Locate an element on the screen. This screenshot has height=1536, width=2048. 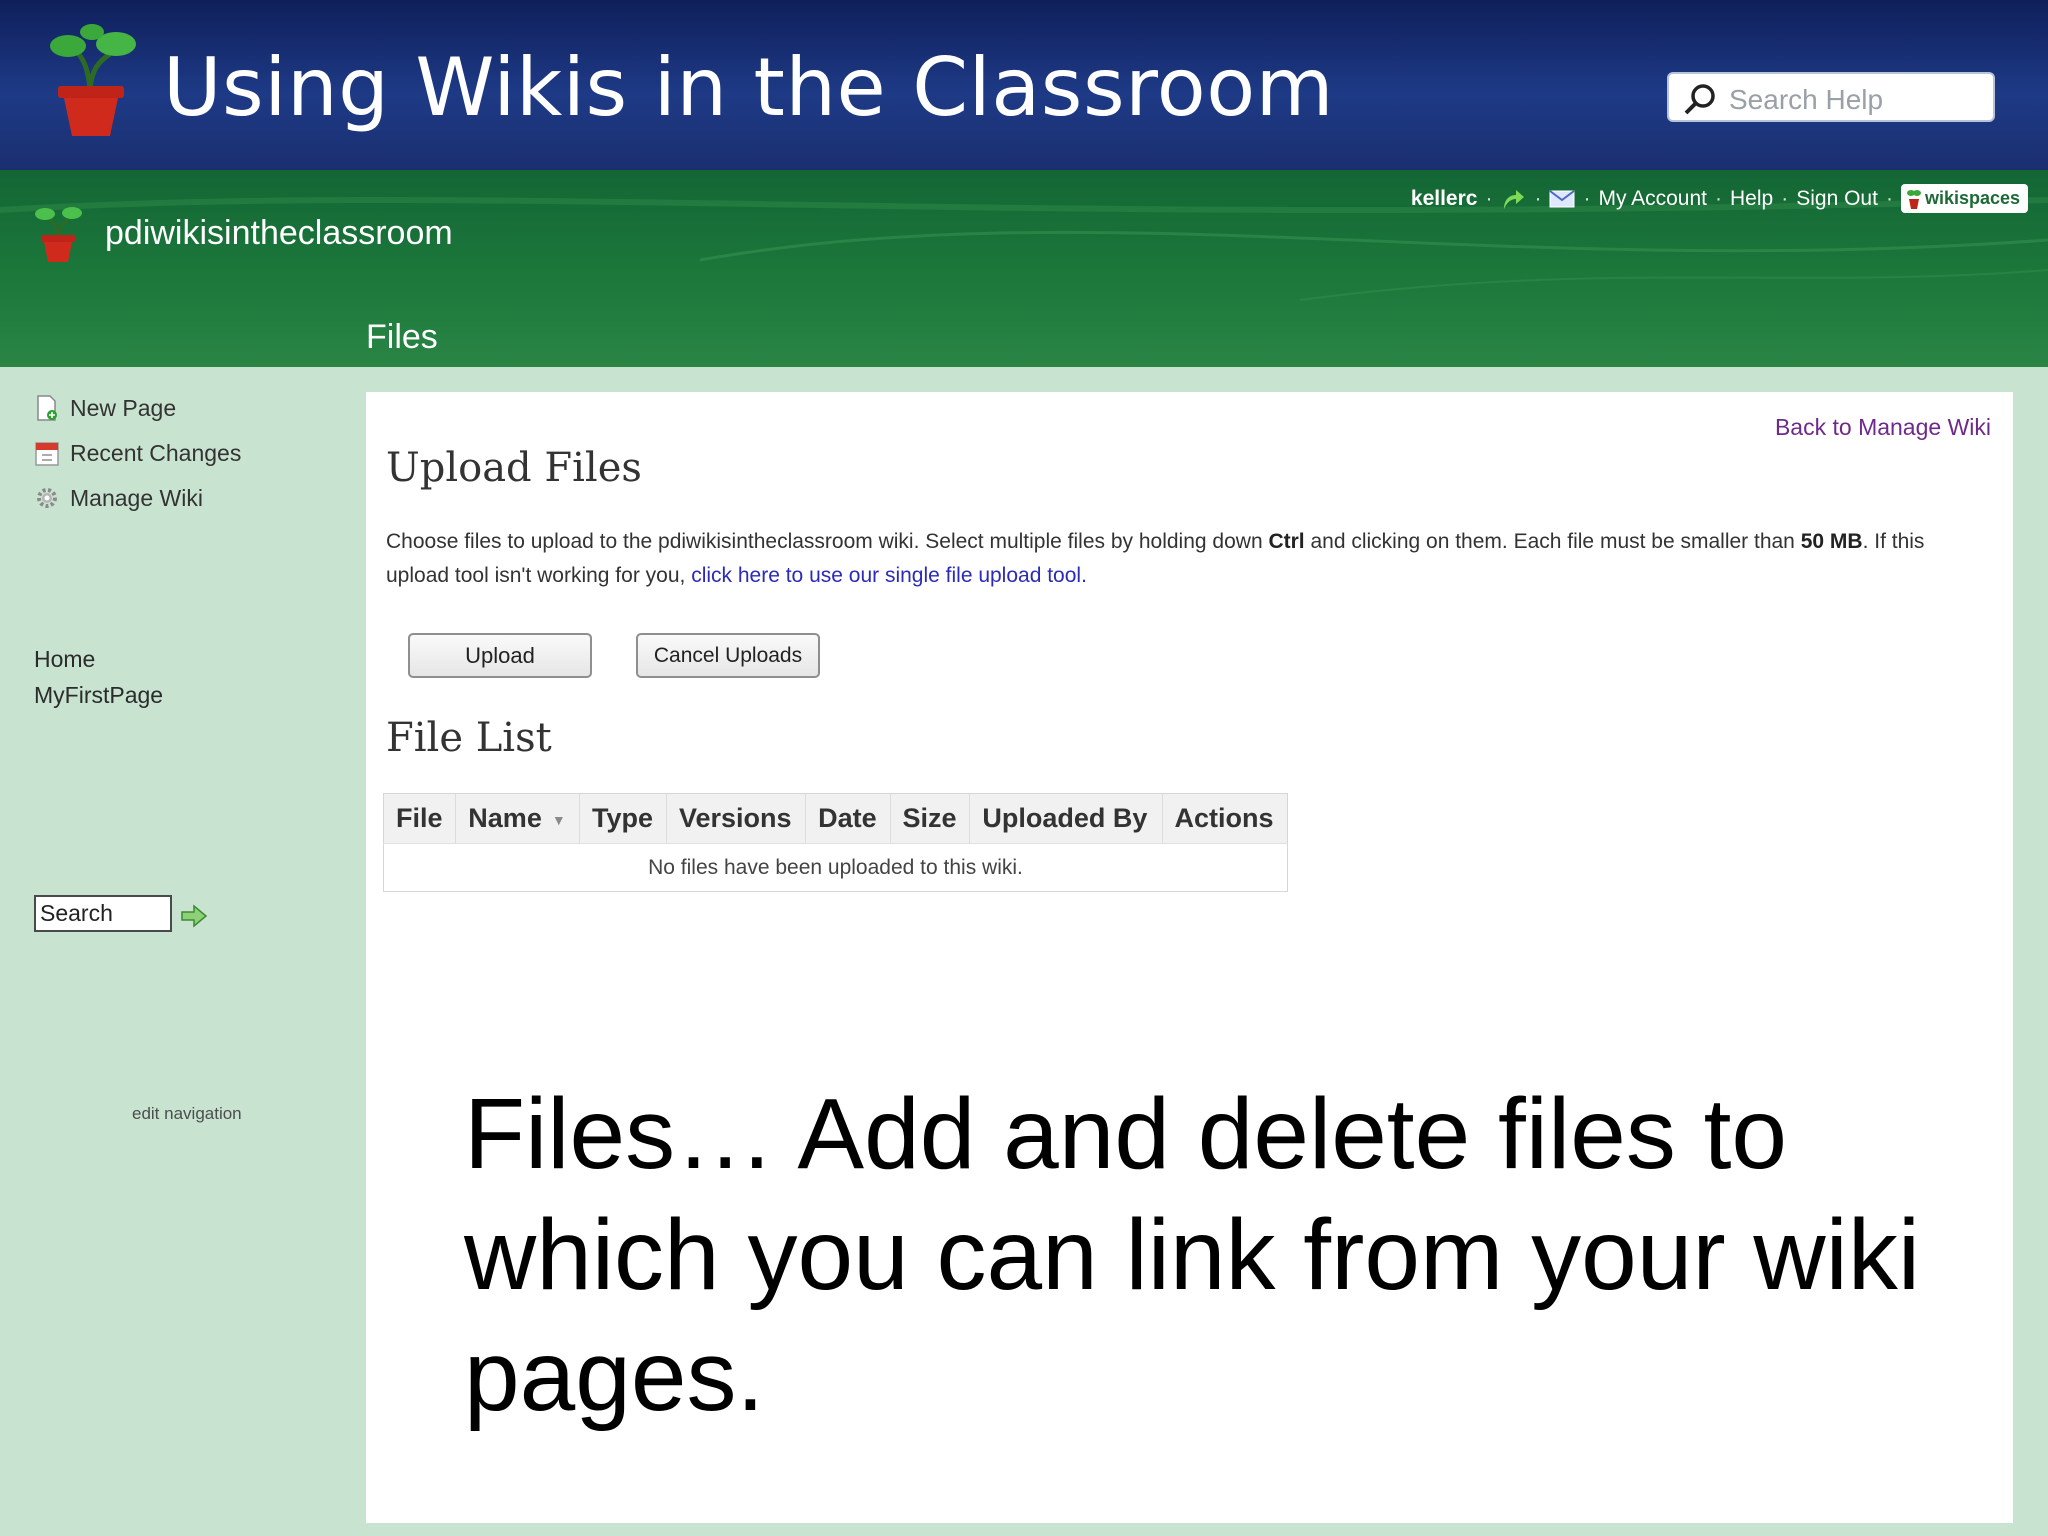
column-header-actions: Actions is located at coordinates (1225, 818).